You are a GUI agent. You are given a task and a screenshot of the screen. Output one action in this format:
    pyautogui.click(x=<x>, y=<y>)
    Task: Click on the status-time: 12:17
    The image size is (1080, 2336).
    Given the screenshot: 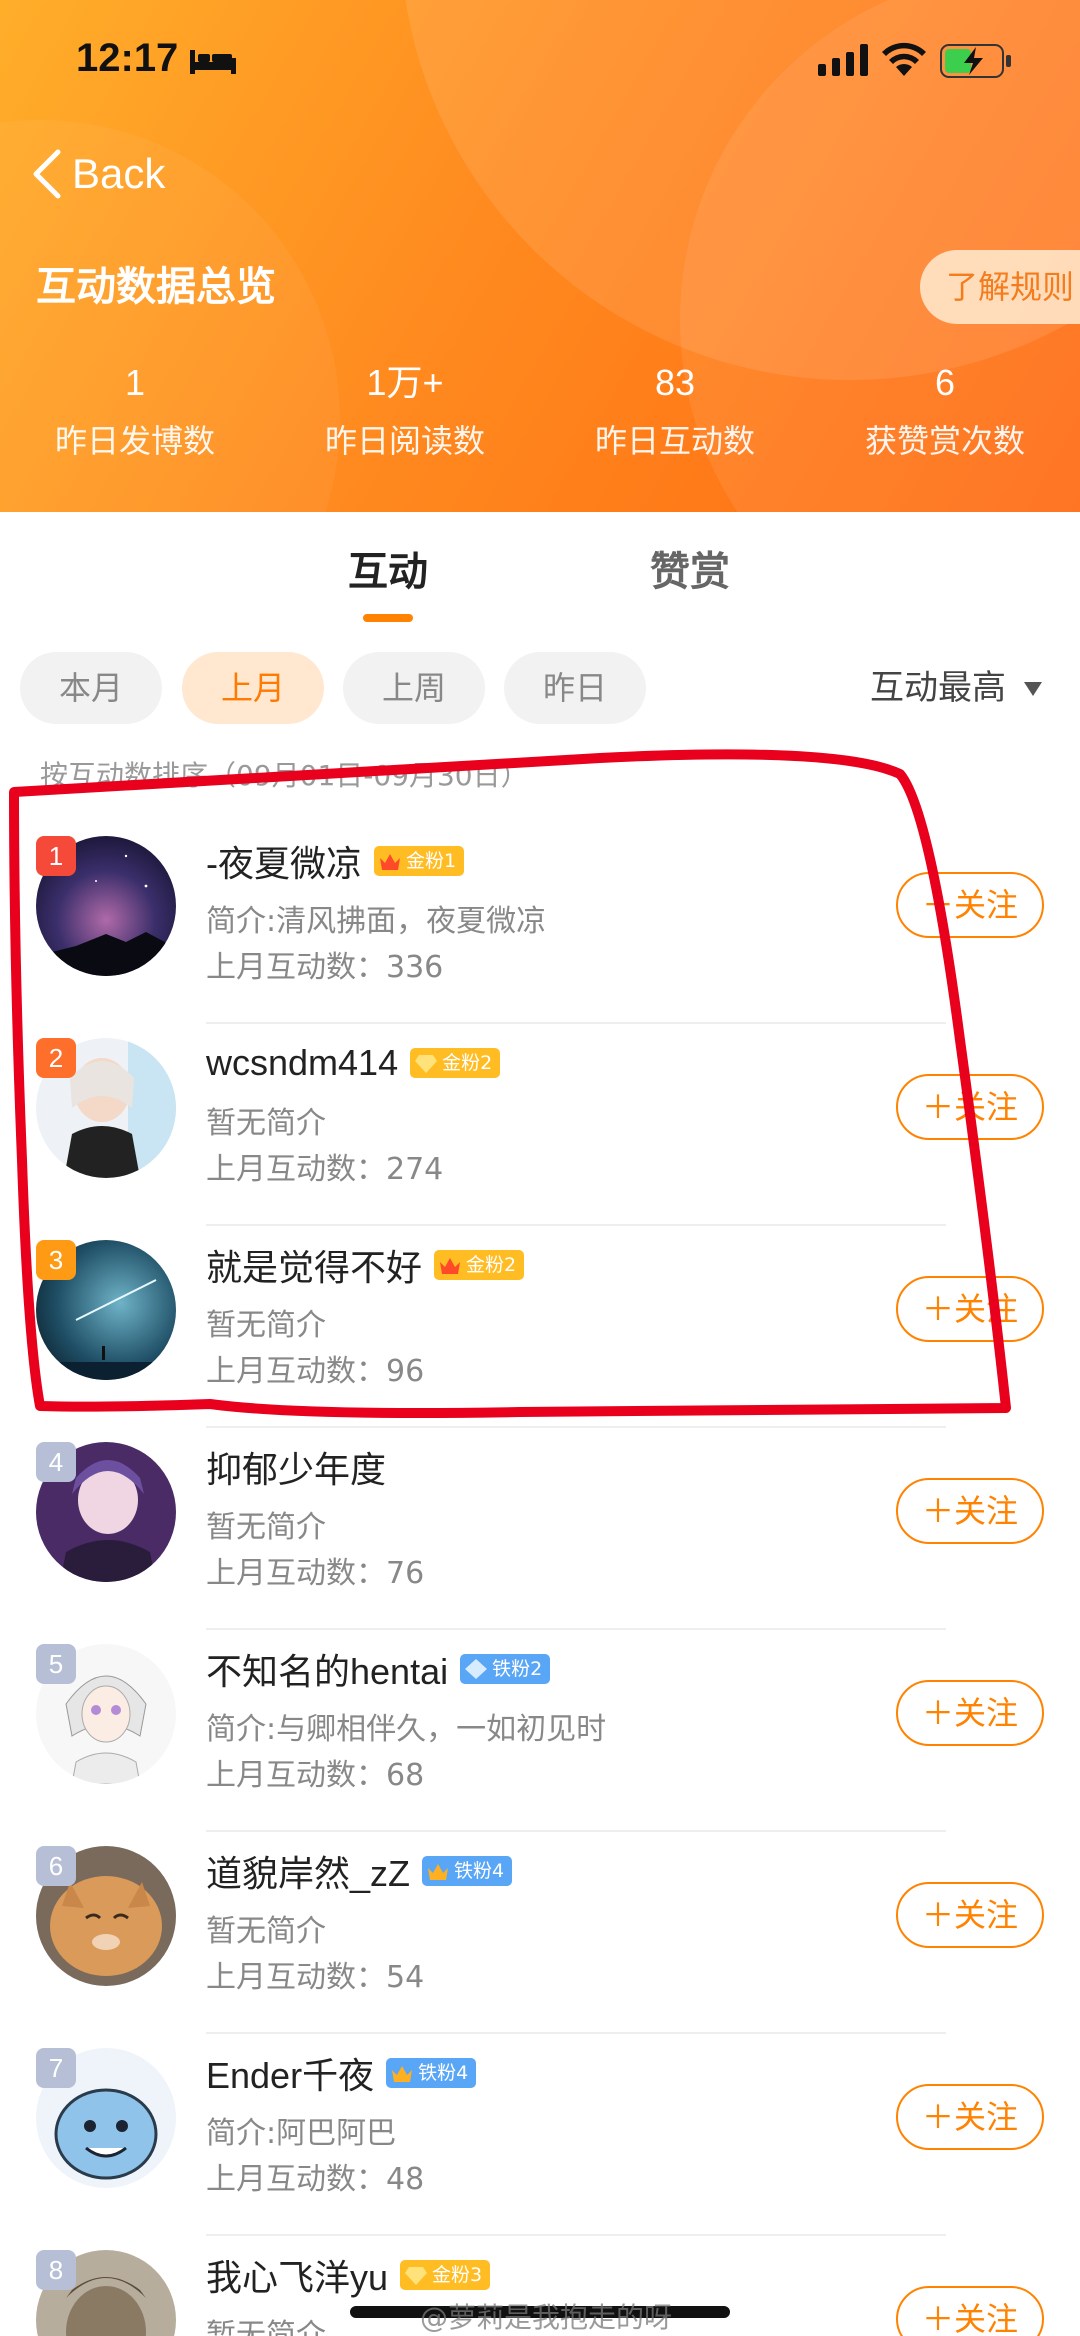 What is the action you would take?
    pyautogui.click(x=127, y=58)
    